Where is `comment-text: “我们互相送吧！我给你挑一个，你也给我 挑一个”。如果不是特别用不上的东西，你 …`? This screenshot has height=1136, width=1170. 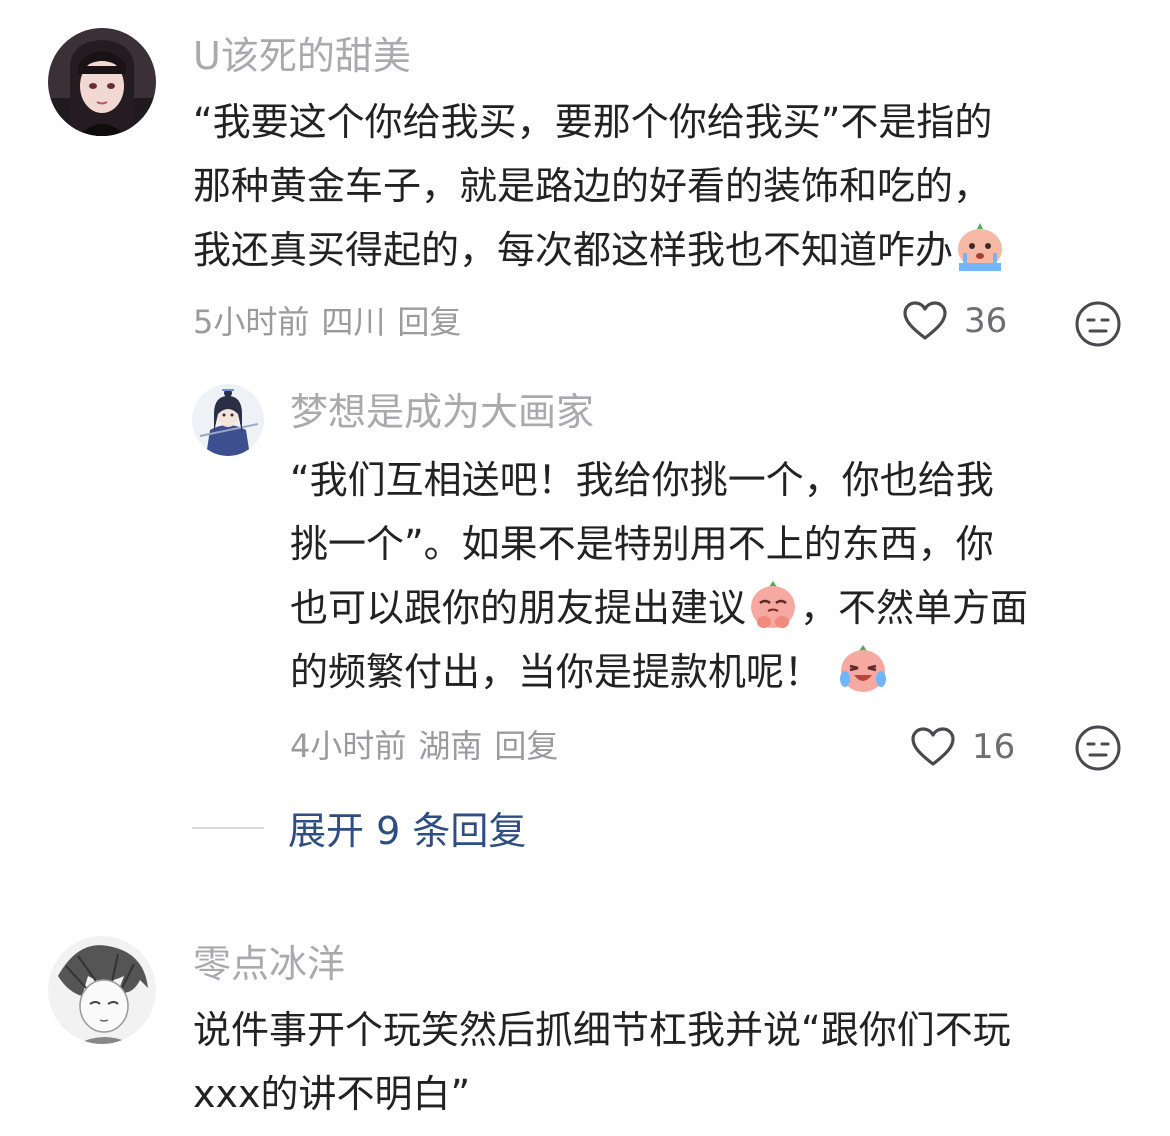 comment-text: “我们互相送吧！我给你挑一个，你也给我 挑一个”。如果不是特别用不上的东西，你 … is located at coordinates (659, 576).